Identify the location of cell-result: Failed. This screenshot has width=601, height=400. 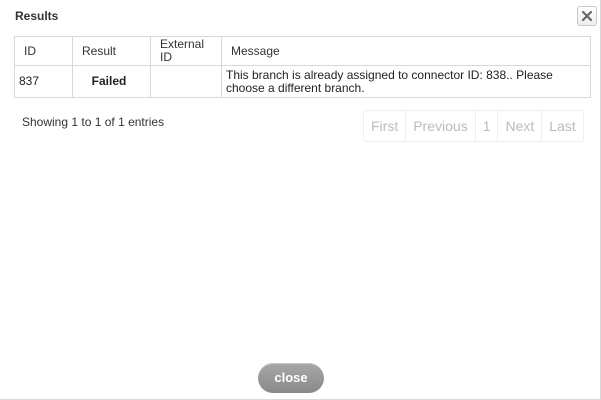
(111, 81).